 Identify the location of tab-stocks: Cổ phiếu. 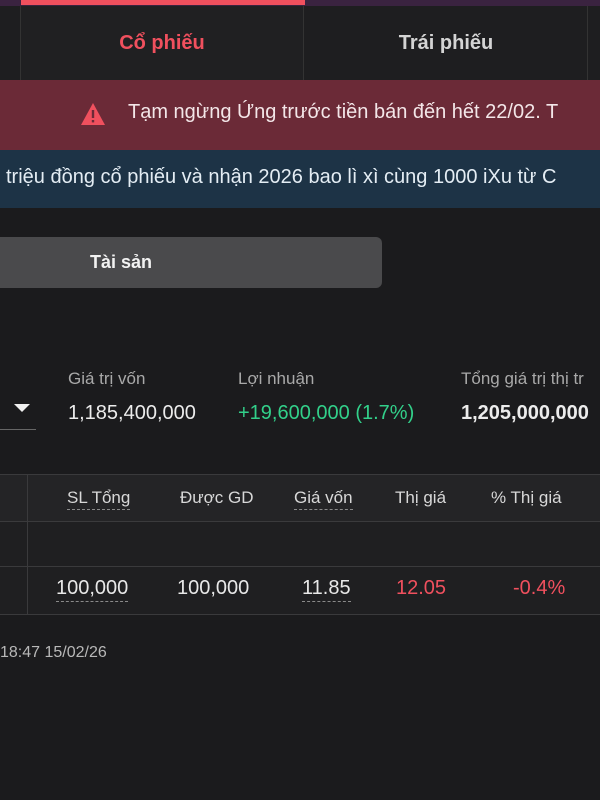
(162, 40).